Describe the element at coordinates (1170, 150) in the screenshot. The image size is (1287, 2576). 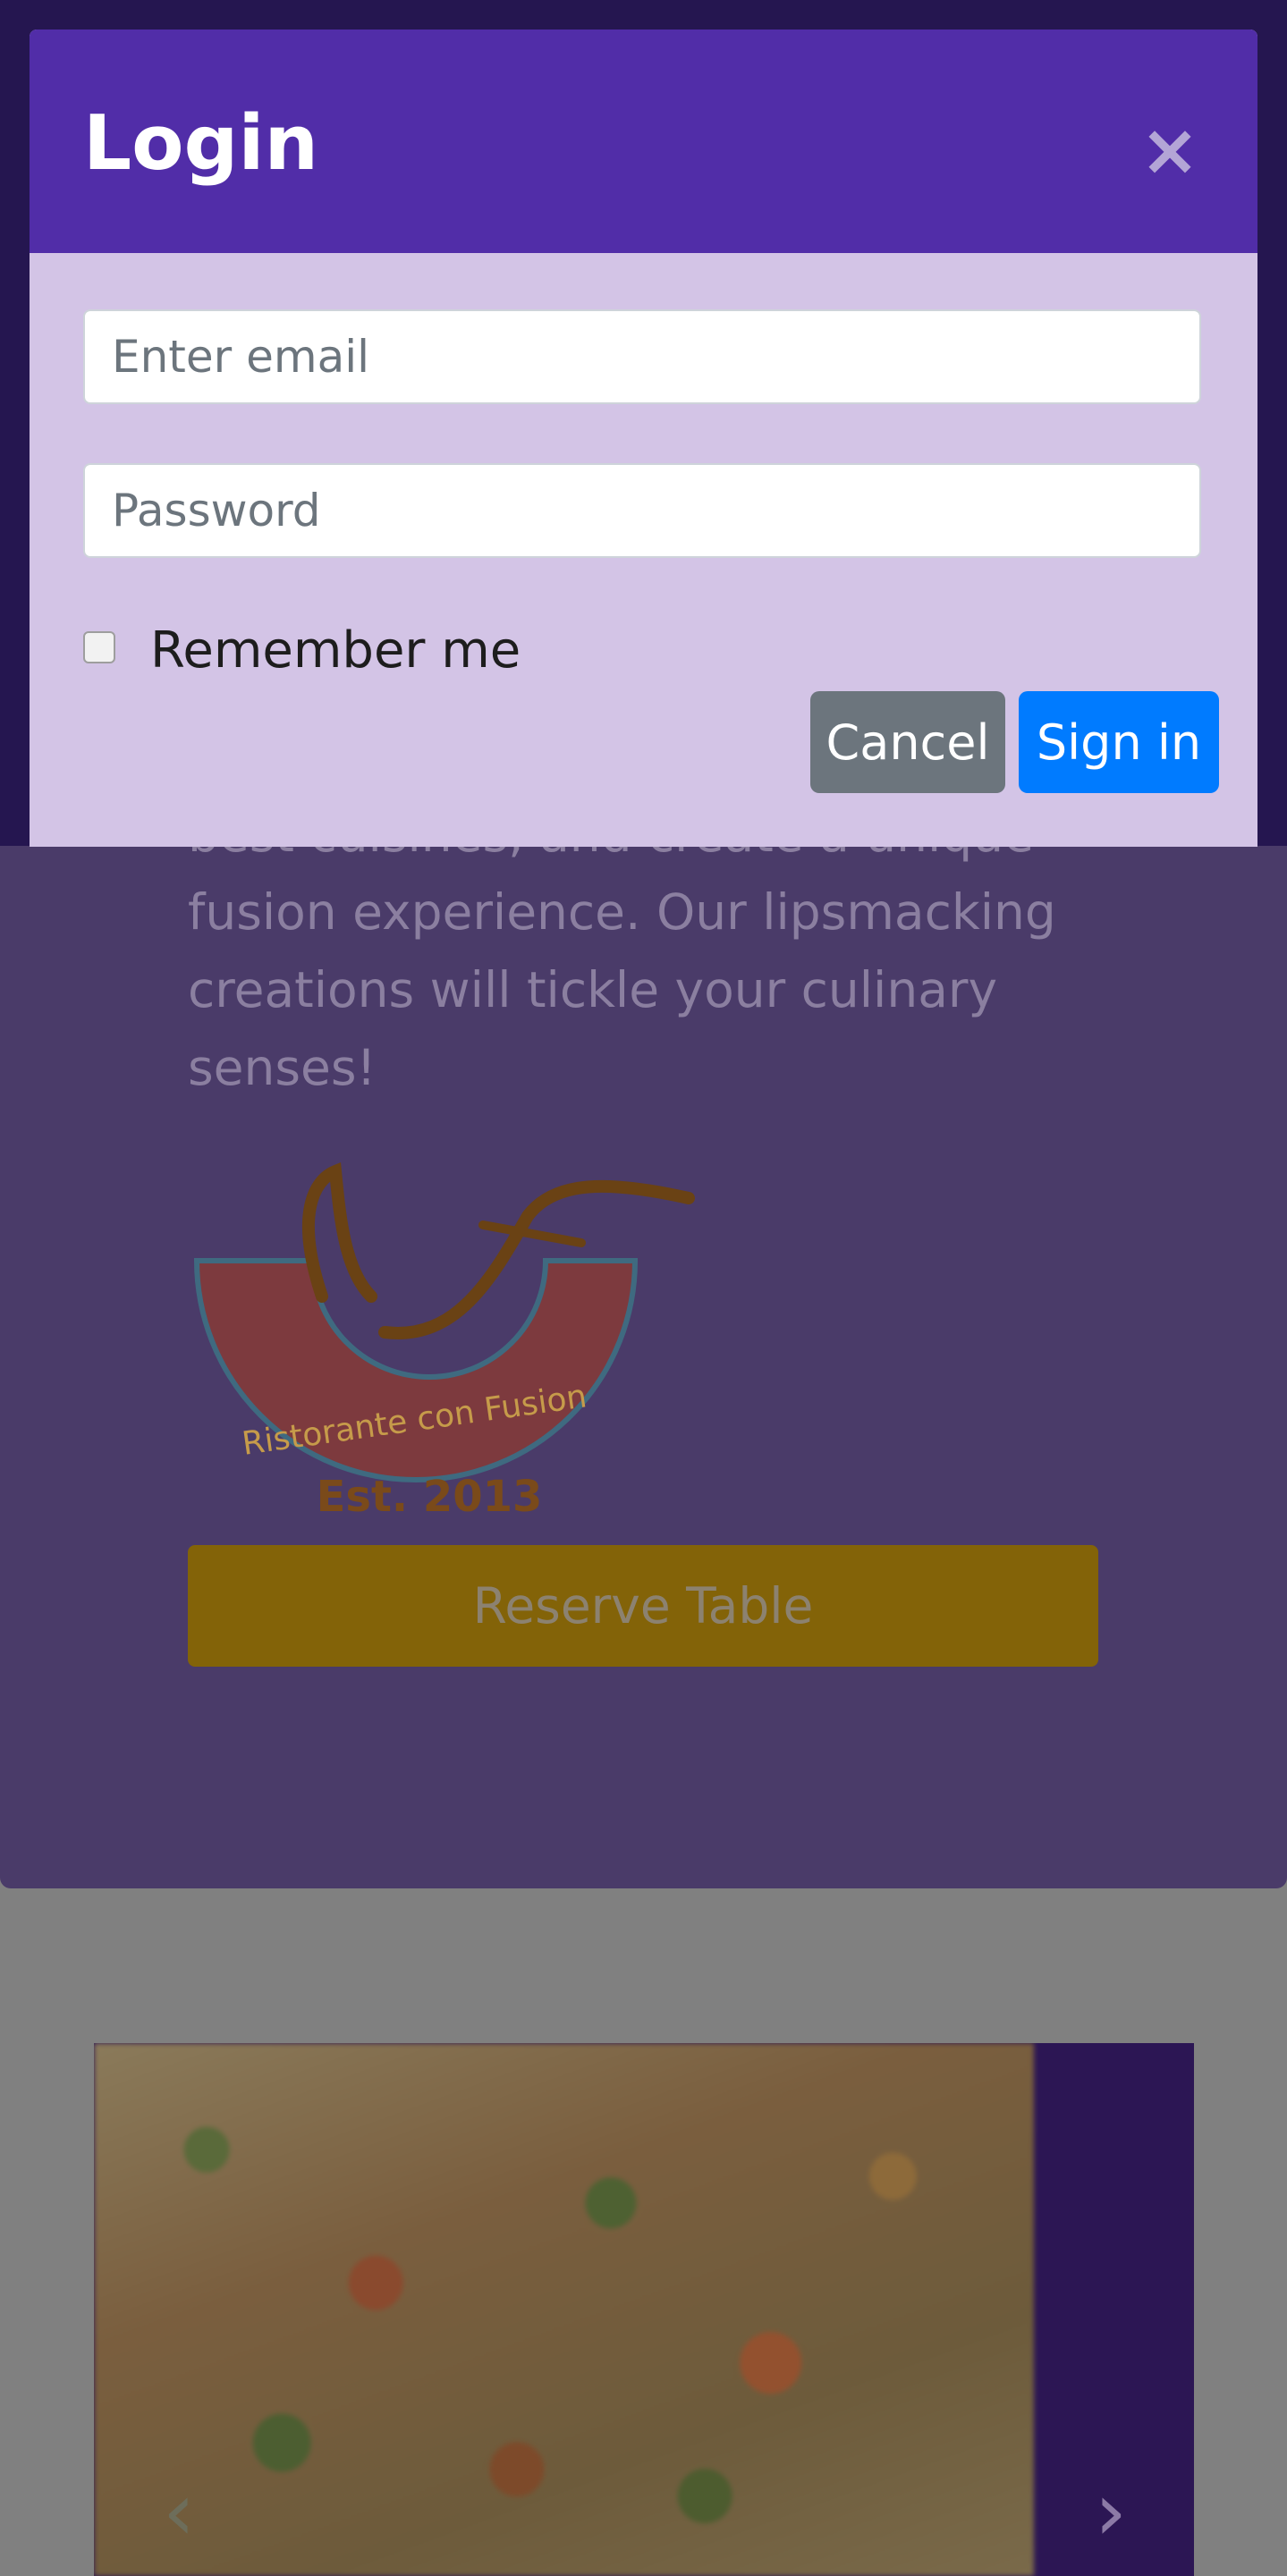
I see `close-icon: ×` at that location.